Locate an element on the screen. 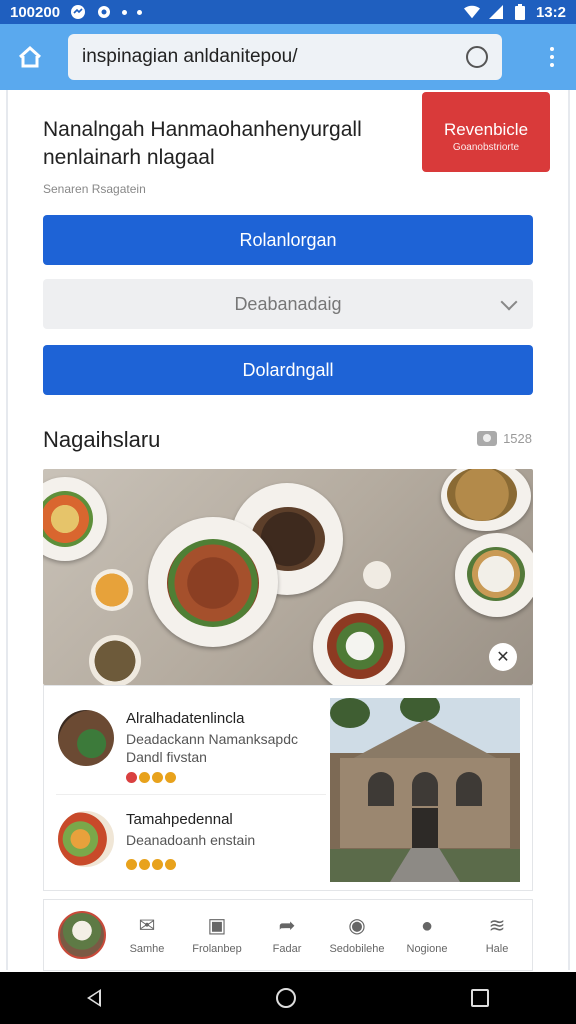  overflow-menu-button is located at coordinates (552, 57).